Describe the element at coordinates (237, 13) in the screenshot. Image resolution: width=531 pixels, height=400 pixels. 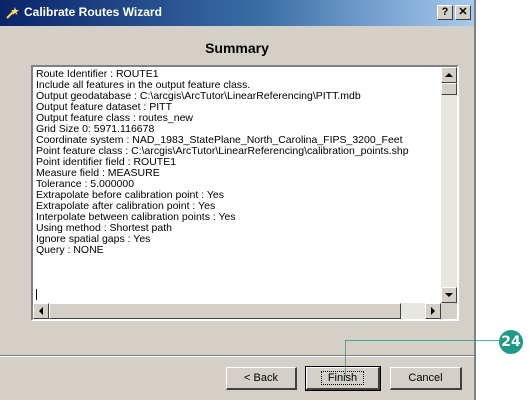
I see `title-bar: Calibrate Routes Wizard ? ✕` at that location.